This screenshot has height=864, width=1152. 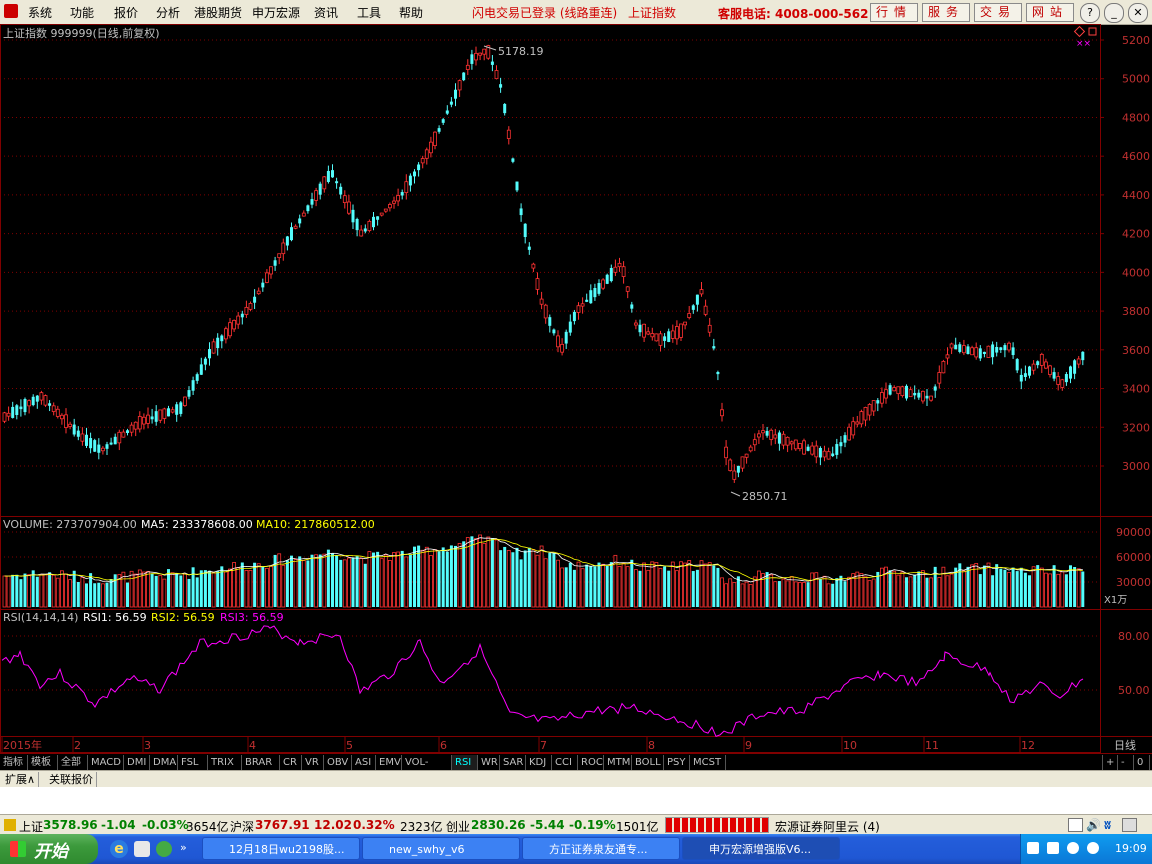 What do you see at coordinates (427, 769) in the screenshot?
I see `indicator-tab-voltdx: VOL-TDX` at bounding box center [427, 769].